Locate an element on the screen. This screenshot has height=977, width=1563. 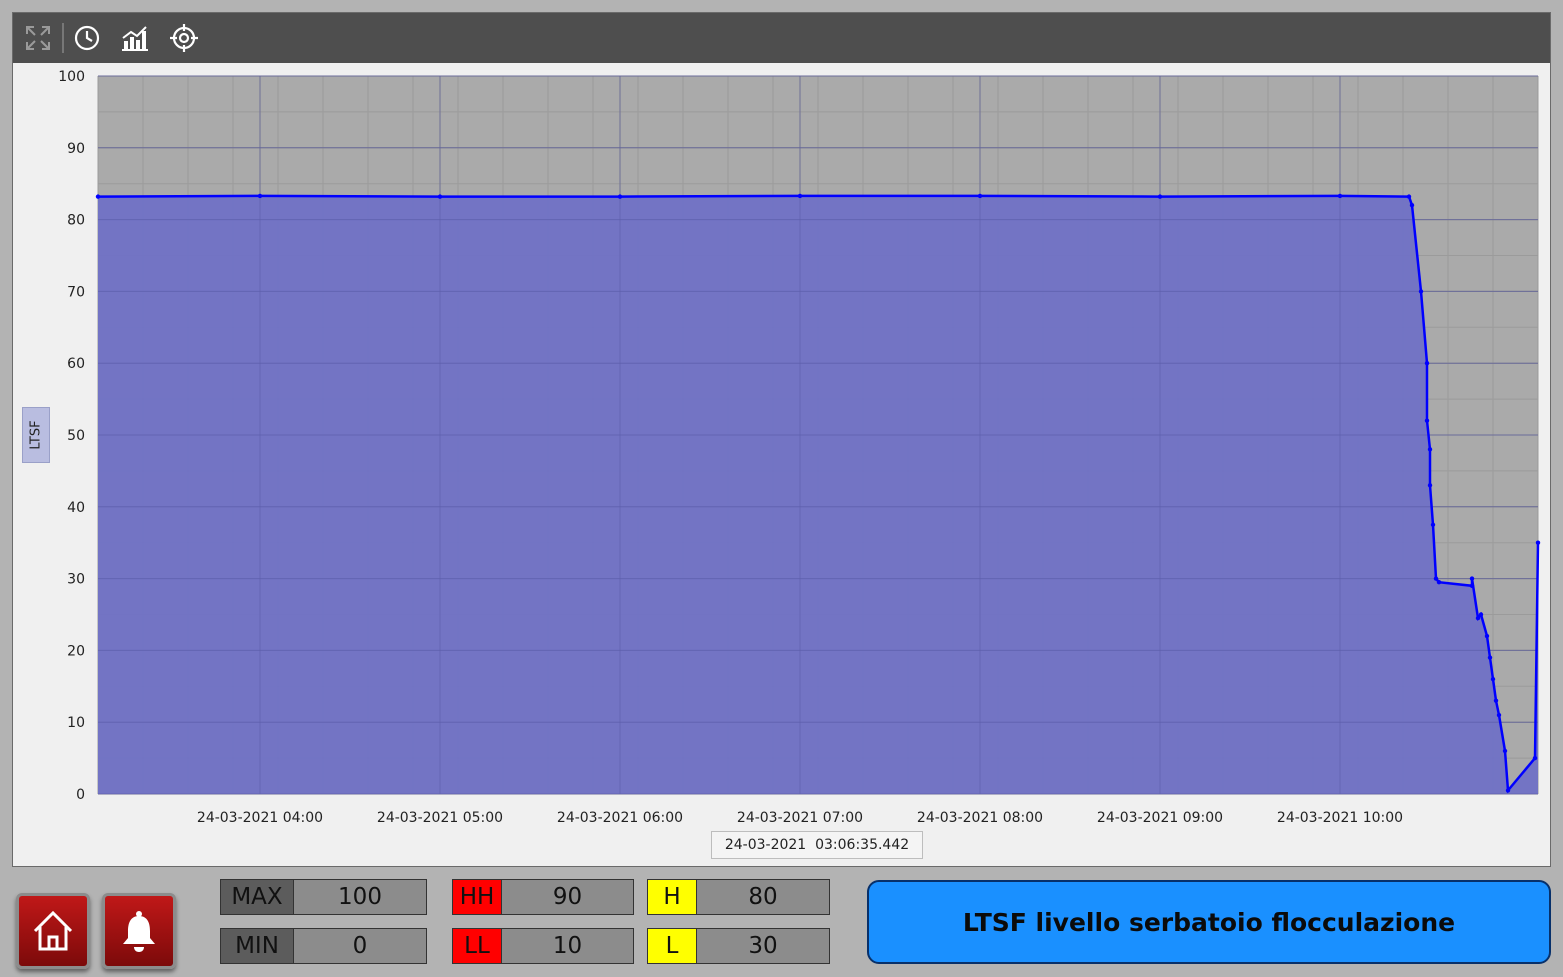
min-label: MIN is located at coordinates (257, 946).